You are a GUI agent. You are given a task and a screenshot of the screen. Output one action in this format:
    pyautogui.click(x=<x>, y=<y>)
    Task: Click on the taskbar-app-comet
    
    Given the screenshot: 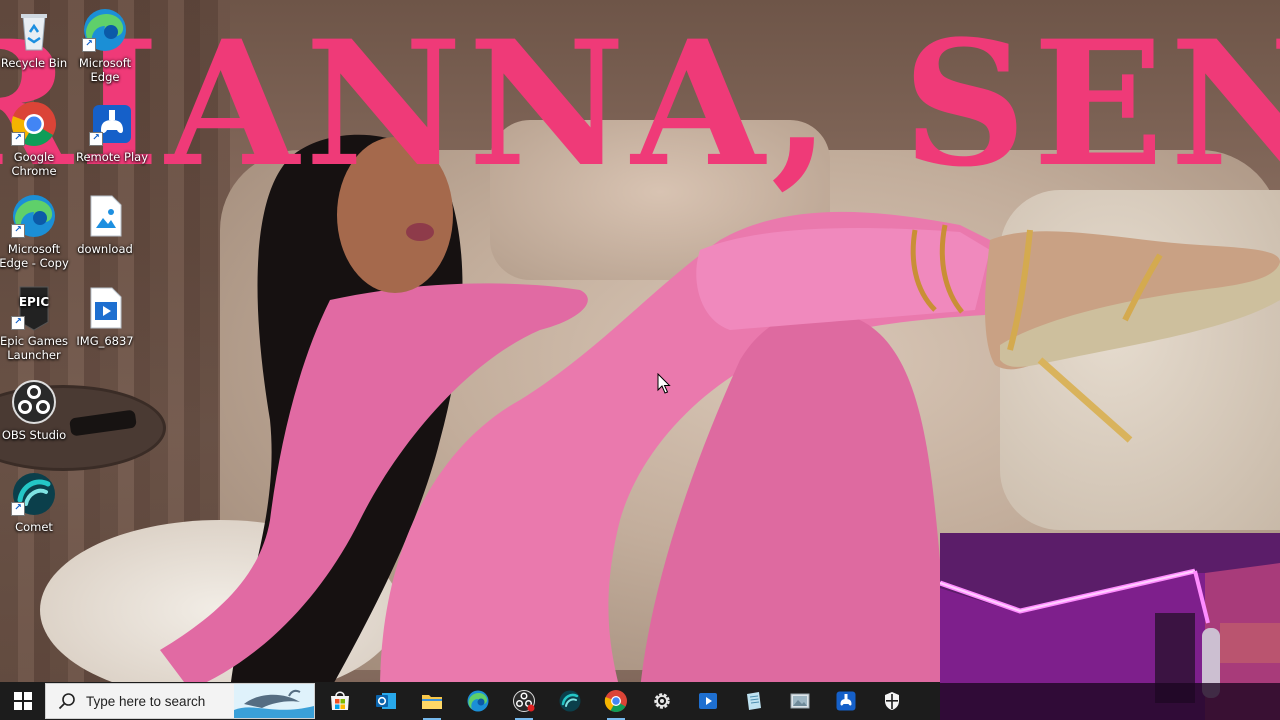 What is the action you would take?
    pyautogui.click(x=570, y=701)
    